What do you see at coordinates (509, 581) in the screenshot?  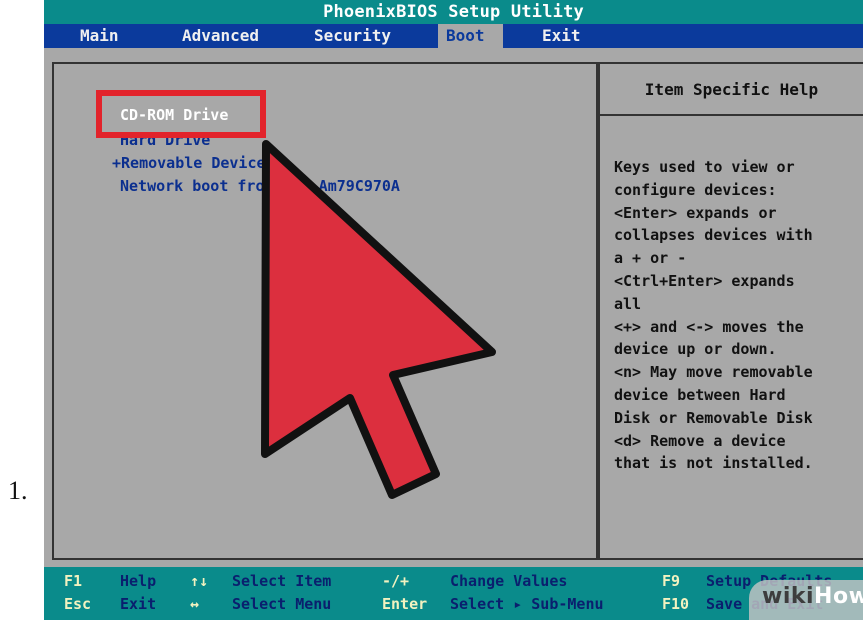 I see `key-minus-plus-desc: Change Values` at bounding box center [509, 581].